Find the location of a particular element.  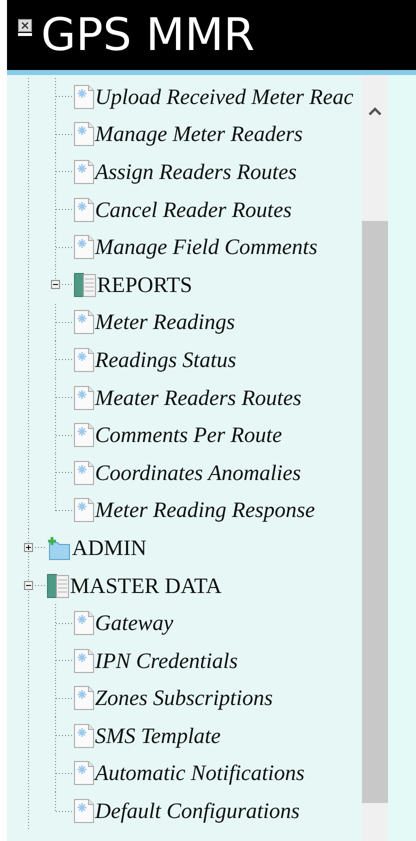

tree-item-link: Assign Readers Routes is located at coordinates (195, 171).